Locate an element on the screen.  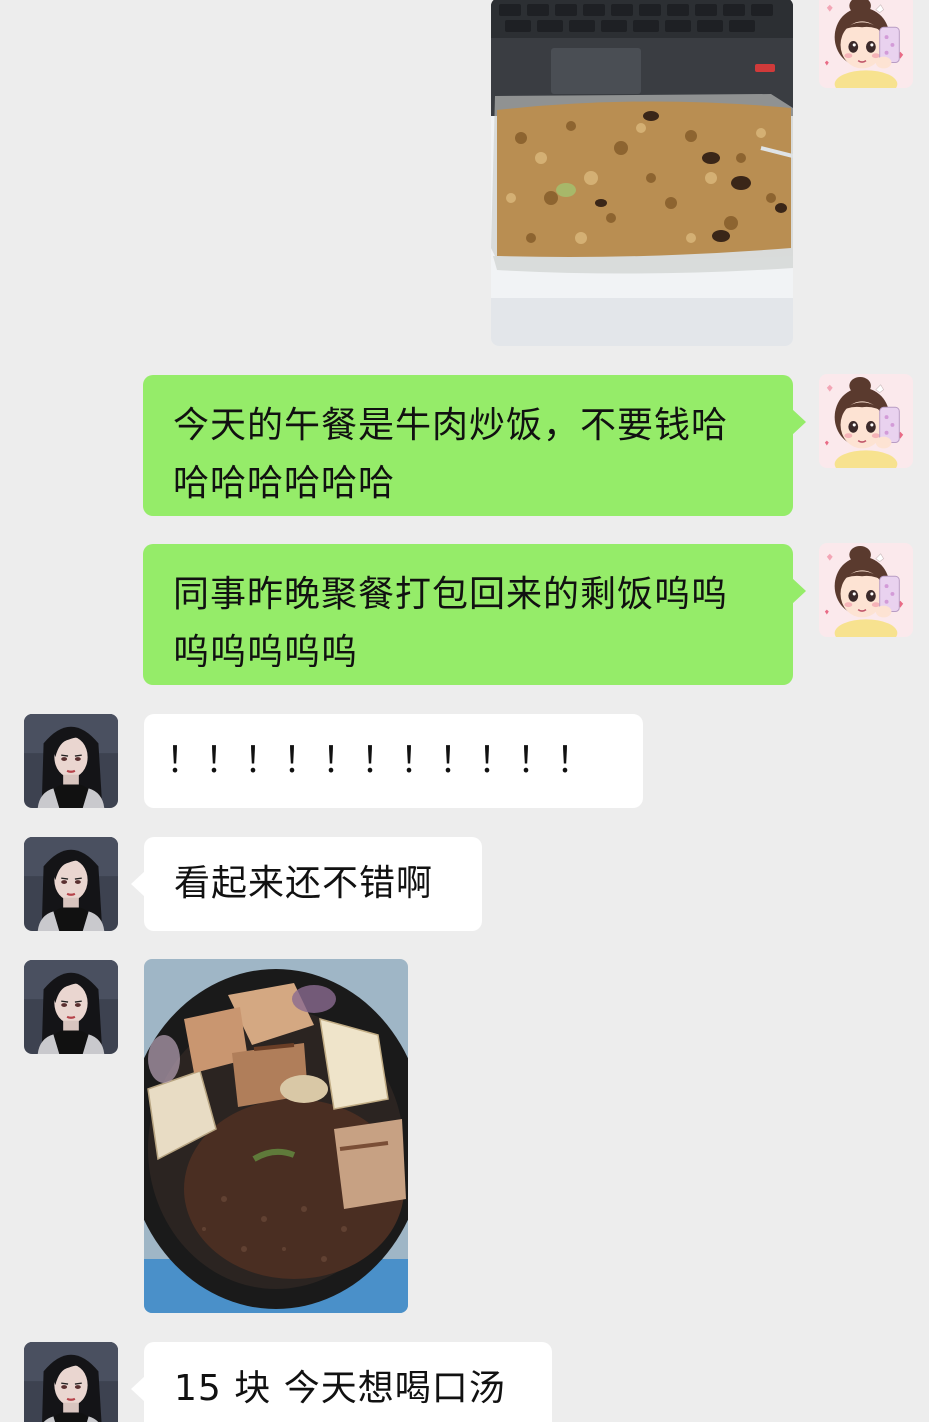
message-text: 今天的午餐是牛肉炒饭，不要钱哈哈哈哈哈哈哈 is located at coordinates (451, 454).